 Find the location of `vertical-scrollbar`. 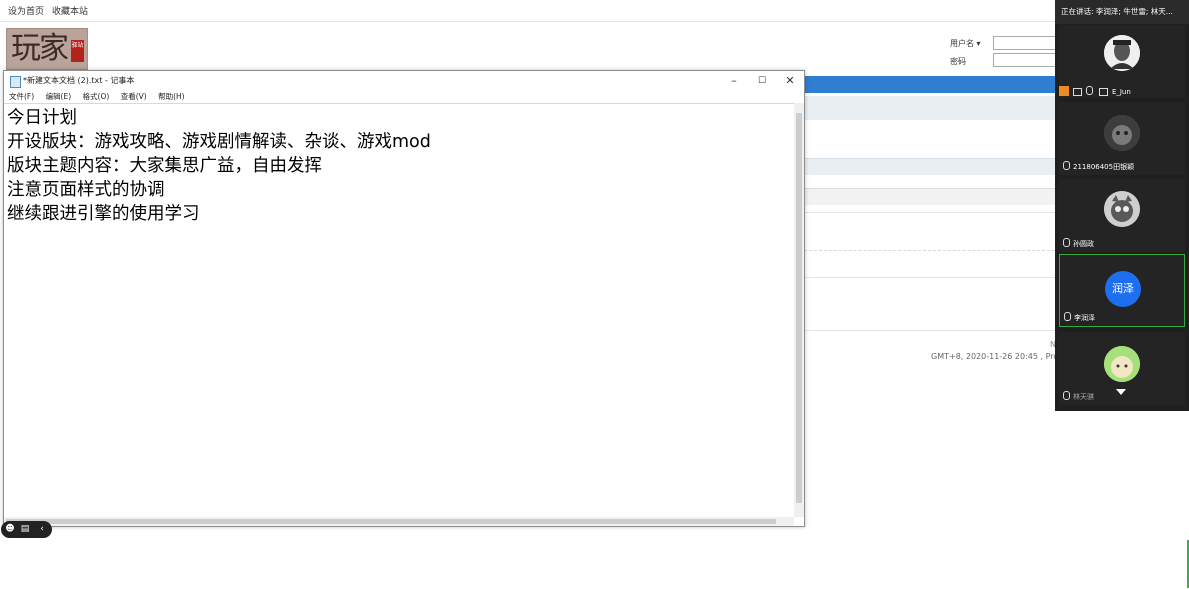

vertical-scrollbar is located at coordinates (799, 310).